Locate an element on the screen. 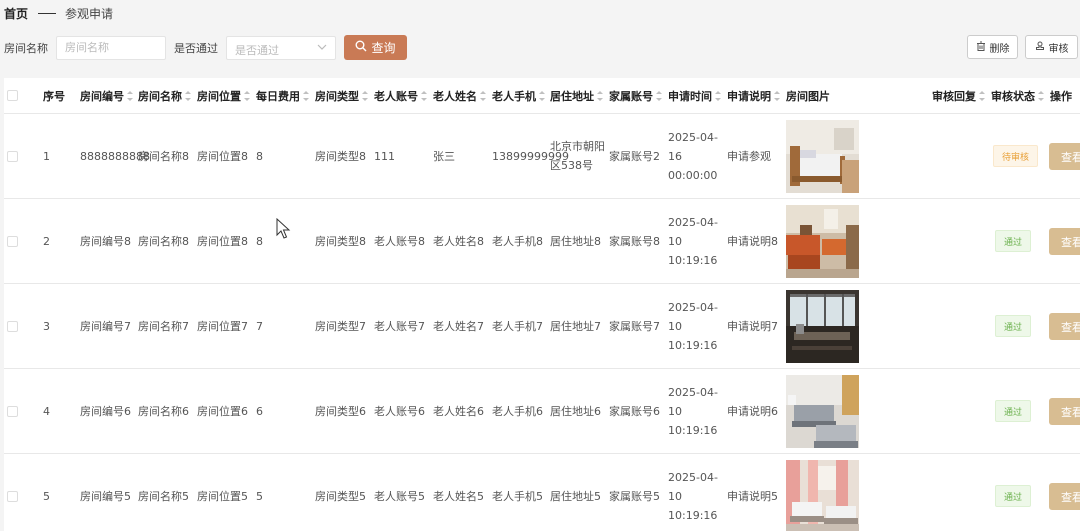 This screenshot has width=1080, height=531. search-bar: 房间名称 是否通过 是否通过 查询 is located at coordinates (205, 47).